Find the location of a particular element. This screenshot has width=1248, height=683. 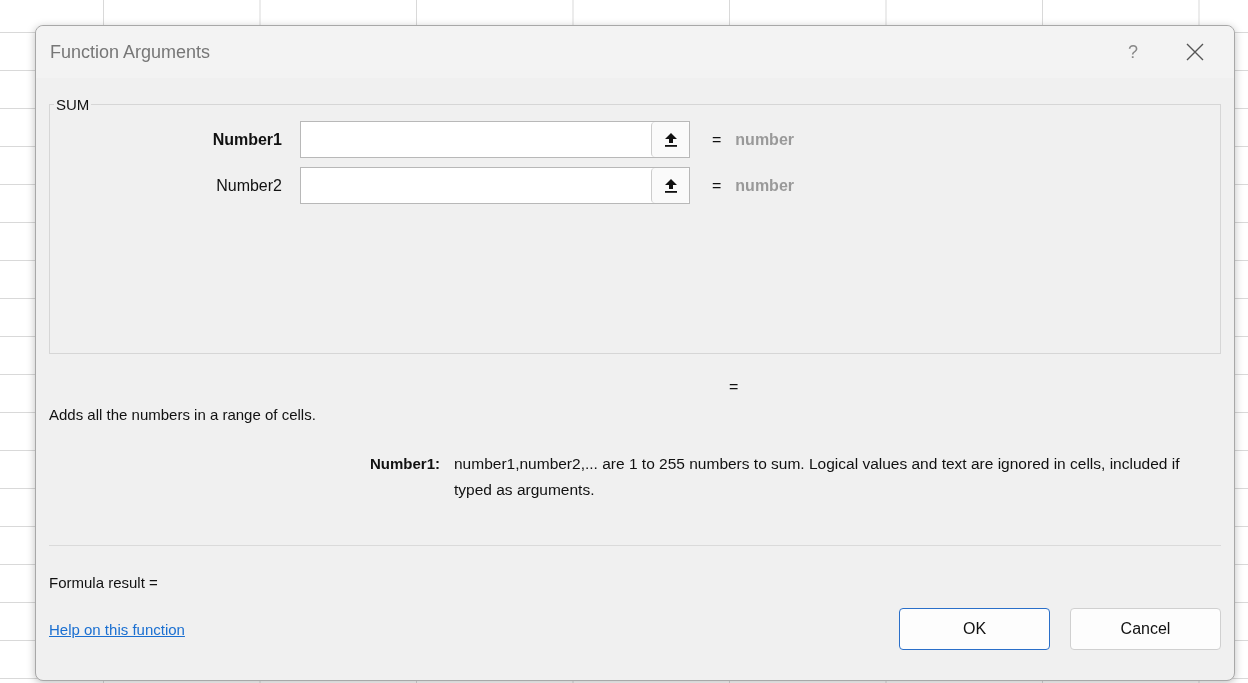

formula-result: Formula result = is located at coordinates (104, 582).